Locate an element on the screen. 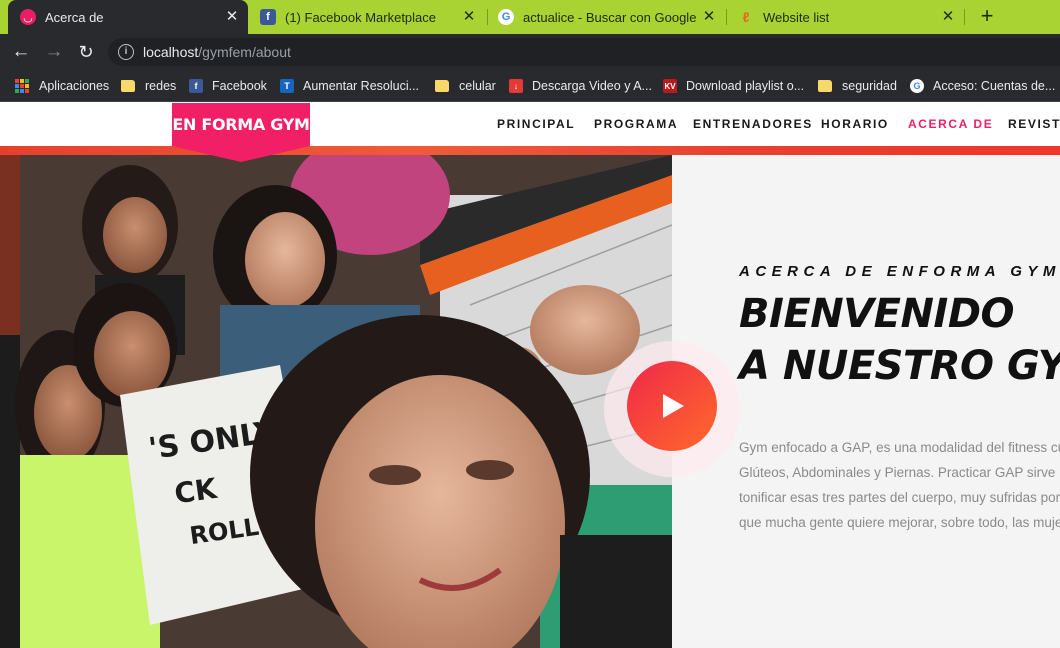 This screenshot has width=1060, height=648. kv-icon: KV is located at coordinates (670, 86).